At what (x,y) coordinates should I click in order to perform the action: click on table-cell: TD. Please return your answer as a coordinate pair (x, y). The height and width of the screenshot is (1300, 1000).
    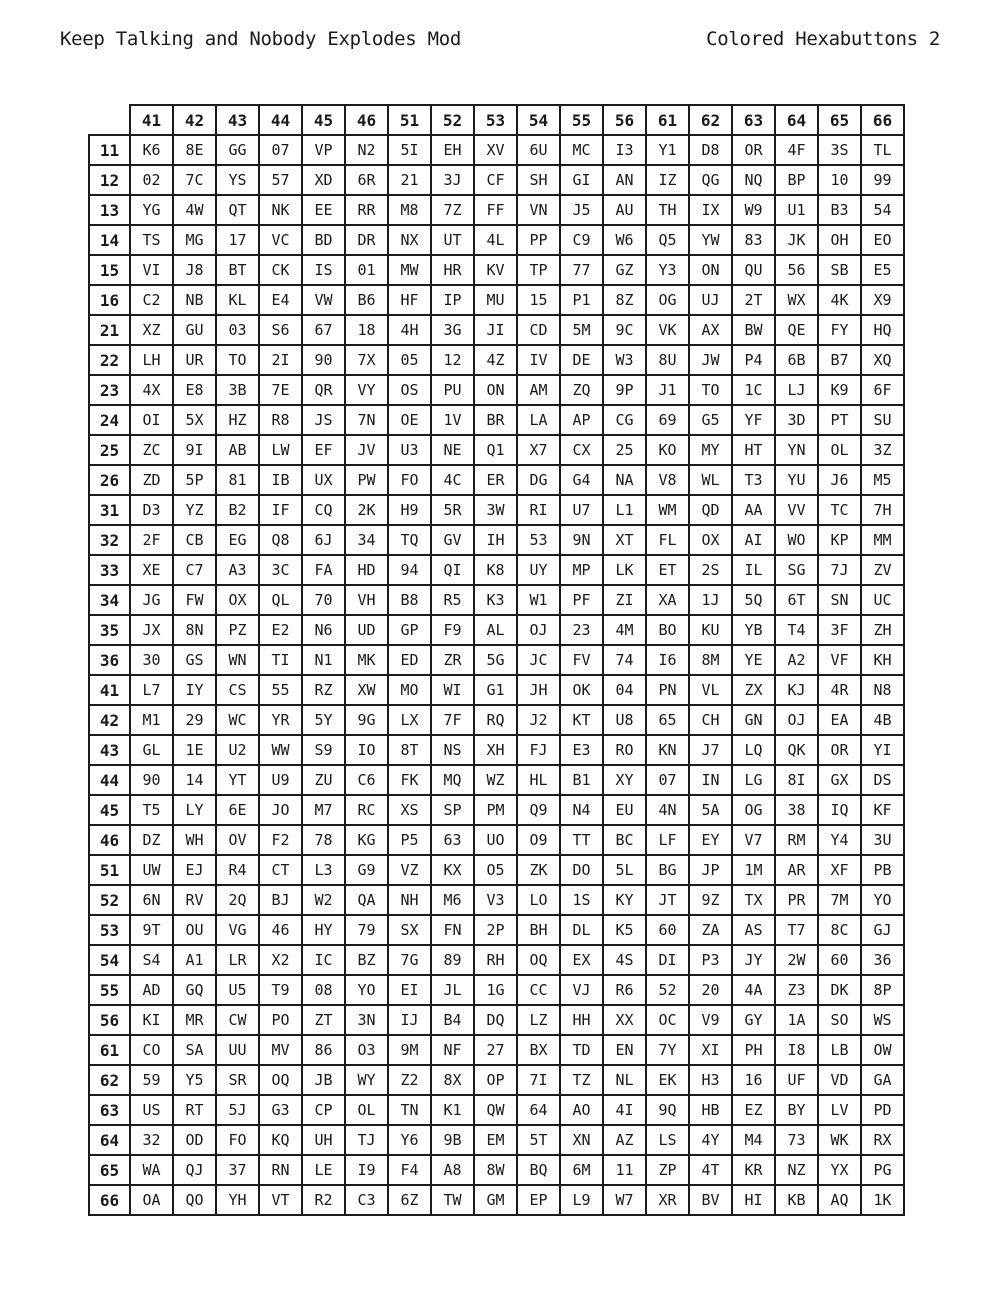
    Looking at the image, I should click on (581, 1050).